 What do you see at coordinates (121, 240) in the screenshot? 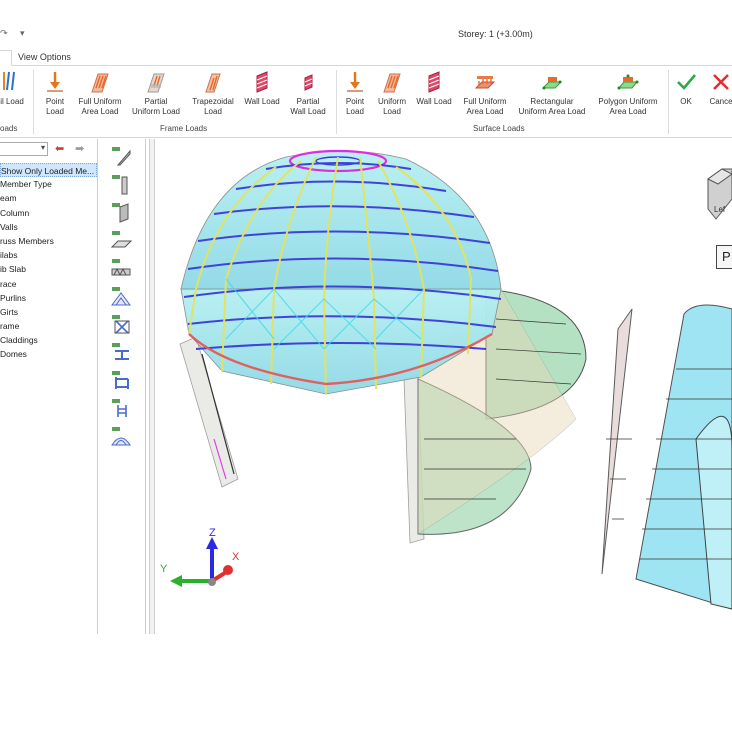
I see `slab-icon` at bounding box center [121, 240].